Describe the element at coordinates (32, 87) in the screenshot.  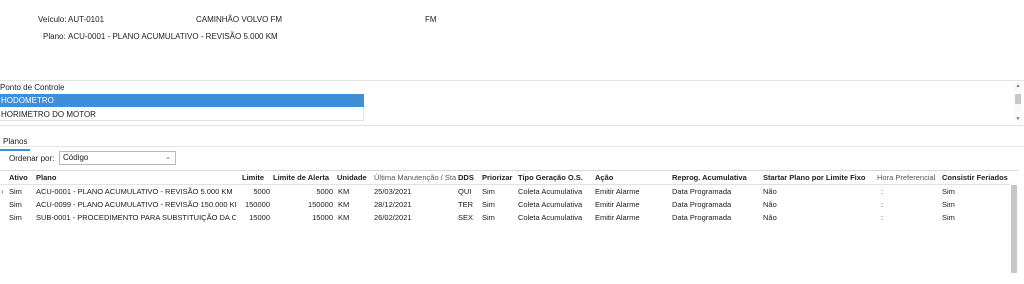
I see `ponto-controle-title: Ponto de Controle` at that location.